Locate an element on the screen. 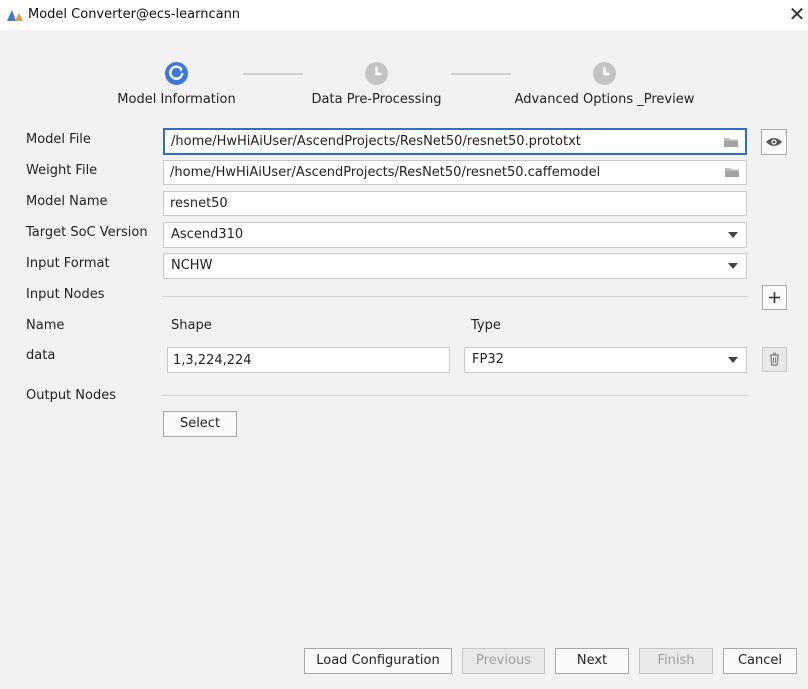 The width and height of the screenshot is (808, 689). column-header-name: Name is located at coordinates (45, 325).